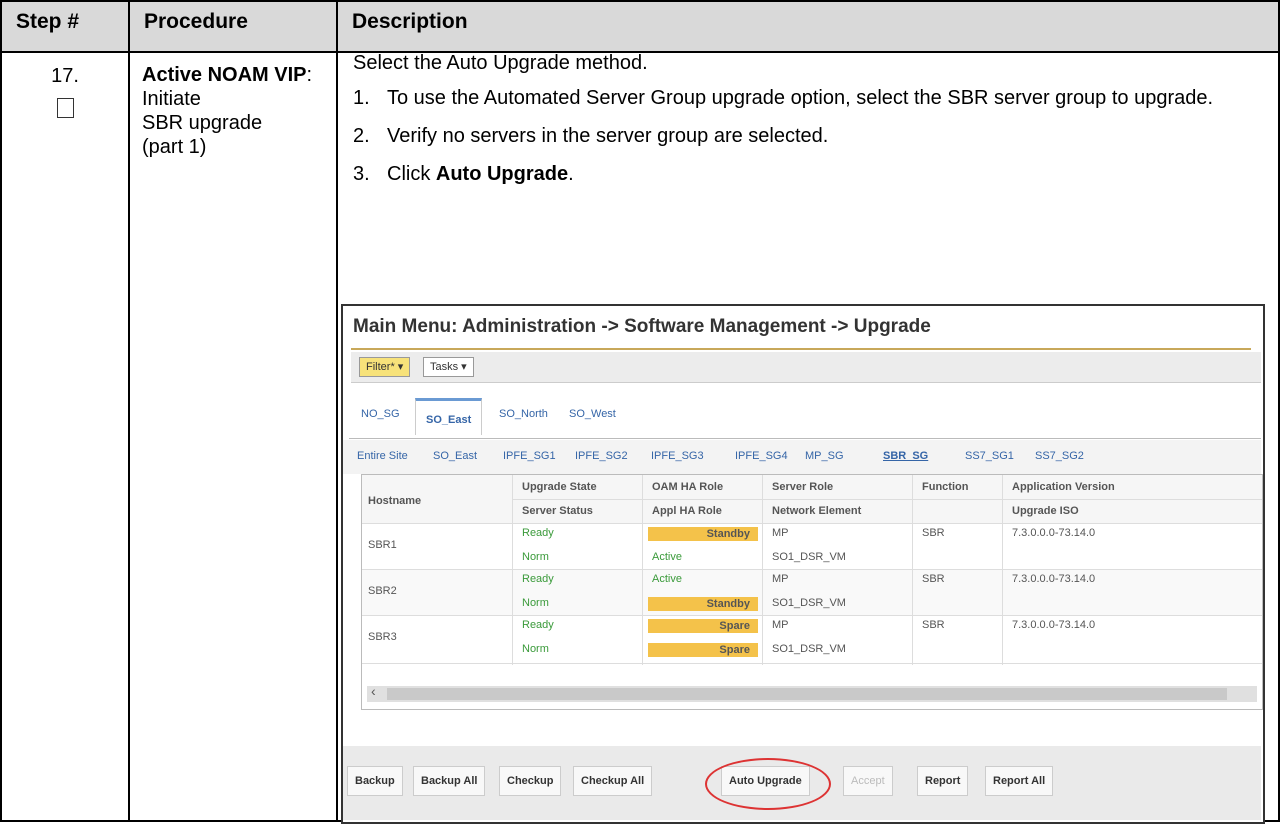 This screenshot has height=824, width=1282. Describe the element at coordinates (801, 349) in the screenshot. I see `title-divider` at that location.